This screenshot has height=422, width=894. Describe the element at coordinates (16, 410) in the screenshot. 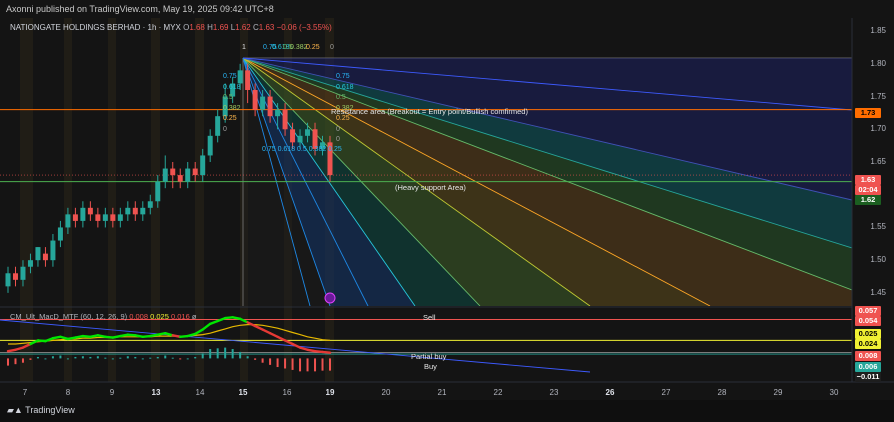

I see `tv-logo-icon: ▰▲` at that location.